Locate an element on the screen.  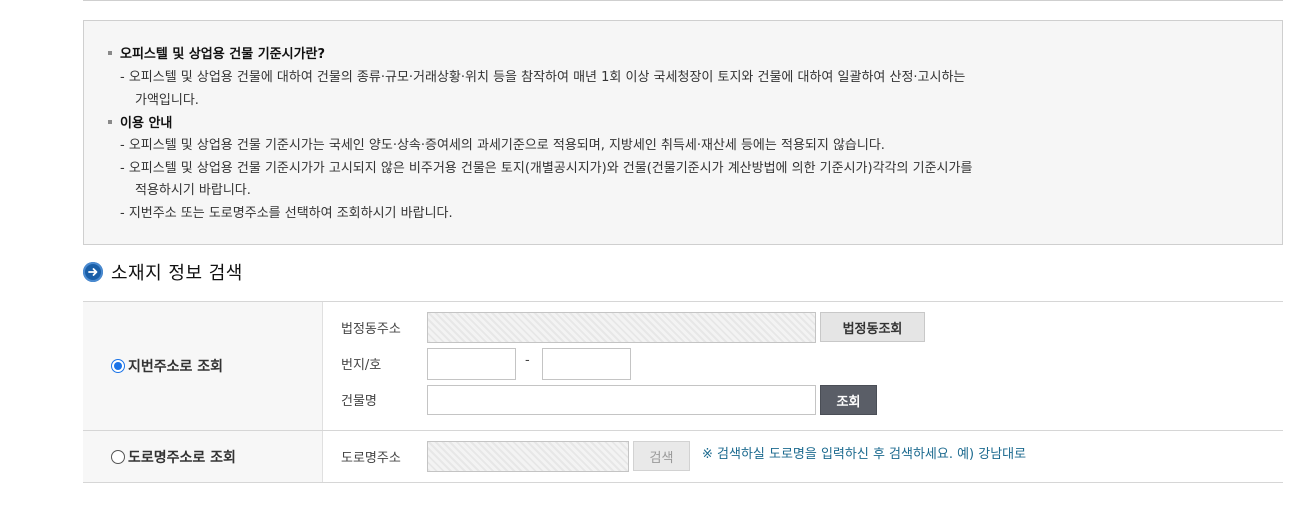
section-title: 소재지 정보 검색 is located at coordinates (177, 273).